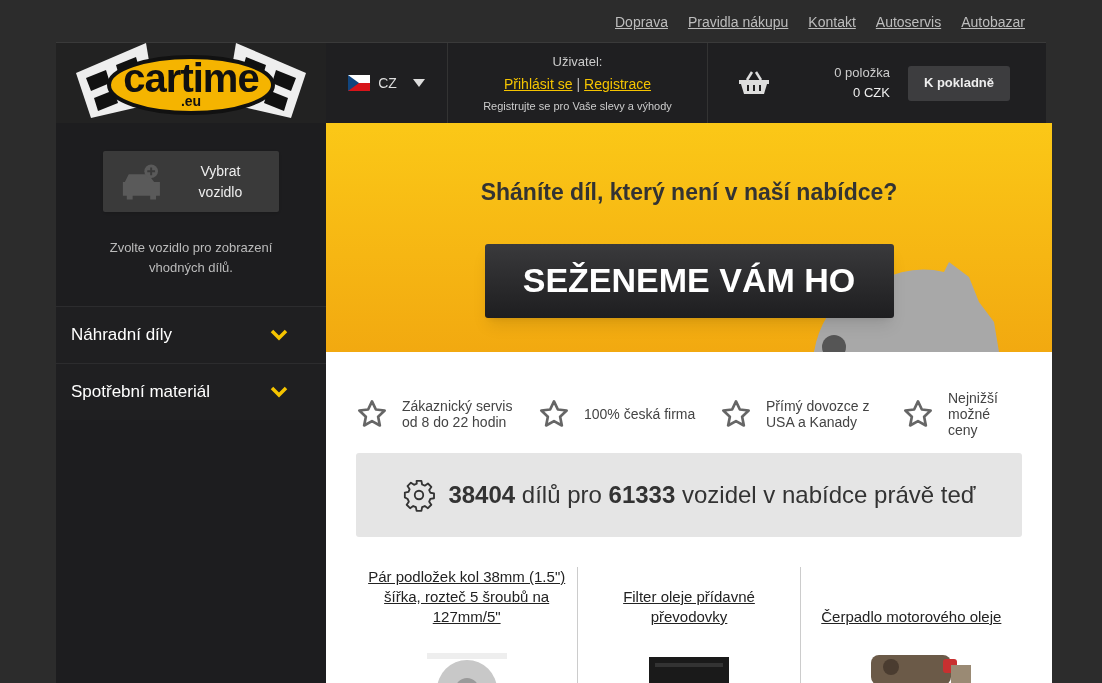  Describe the element at coordinates (738, 22) in the screenshot. I see `nav-link: Pravidla nákupu` at that location.